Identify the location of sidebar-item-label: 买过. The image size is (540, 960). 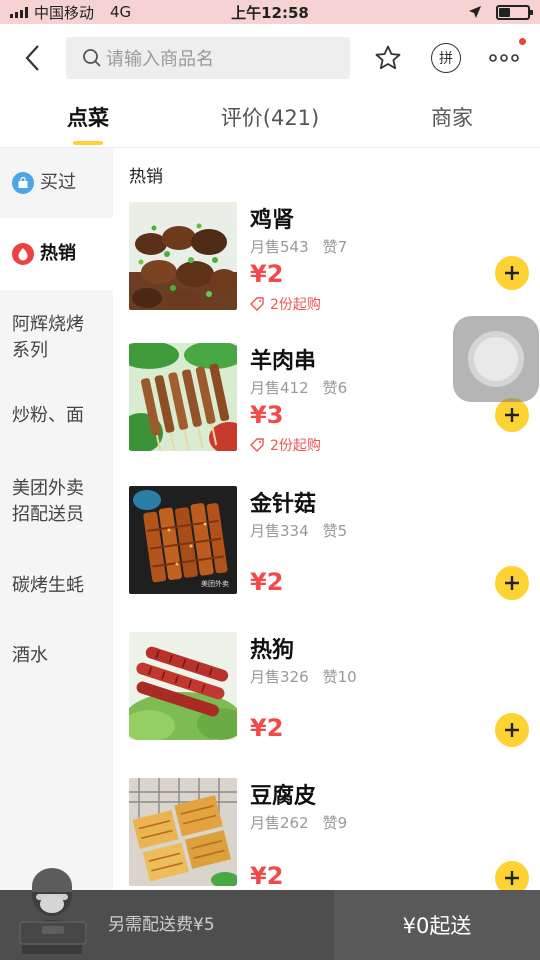
(58, 182).